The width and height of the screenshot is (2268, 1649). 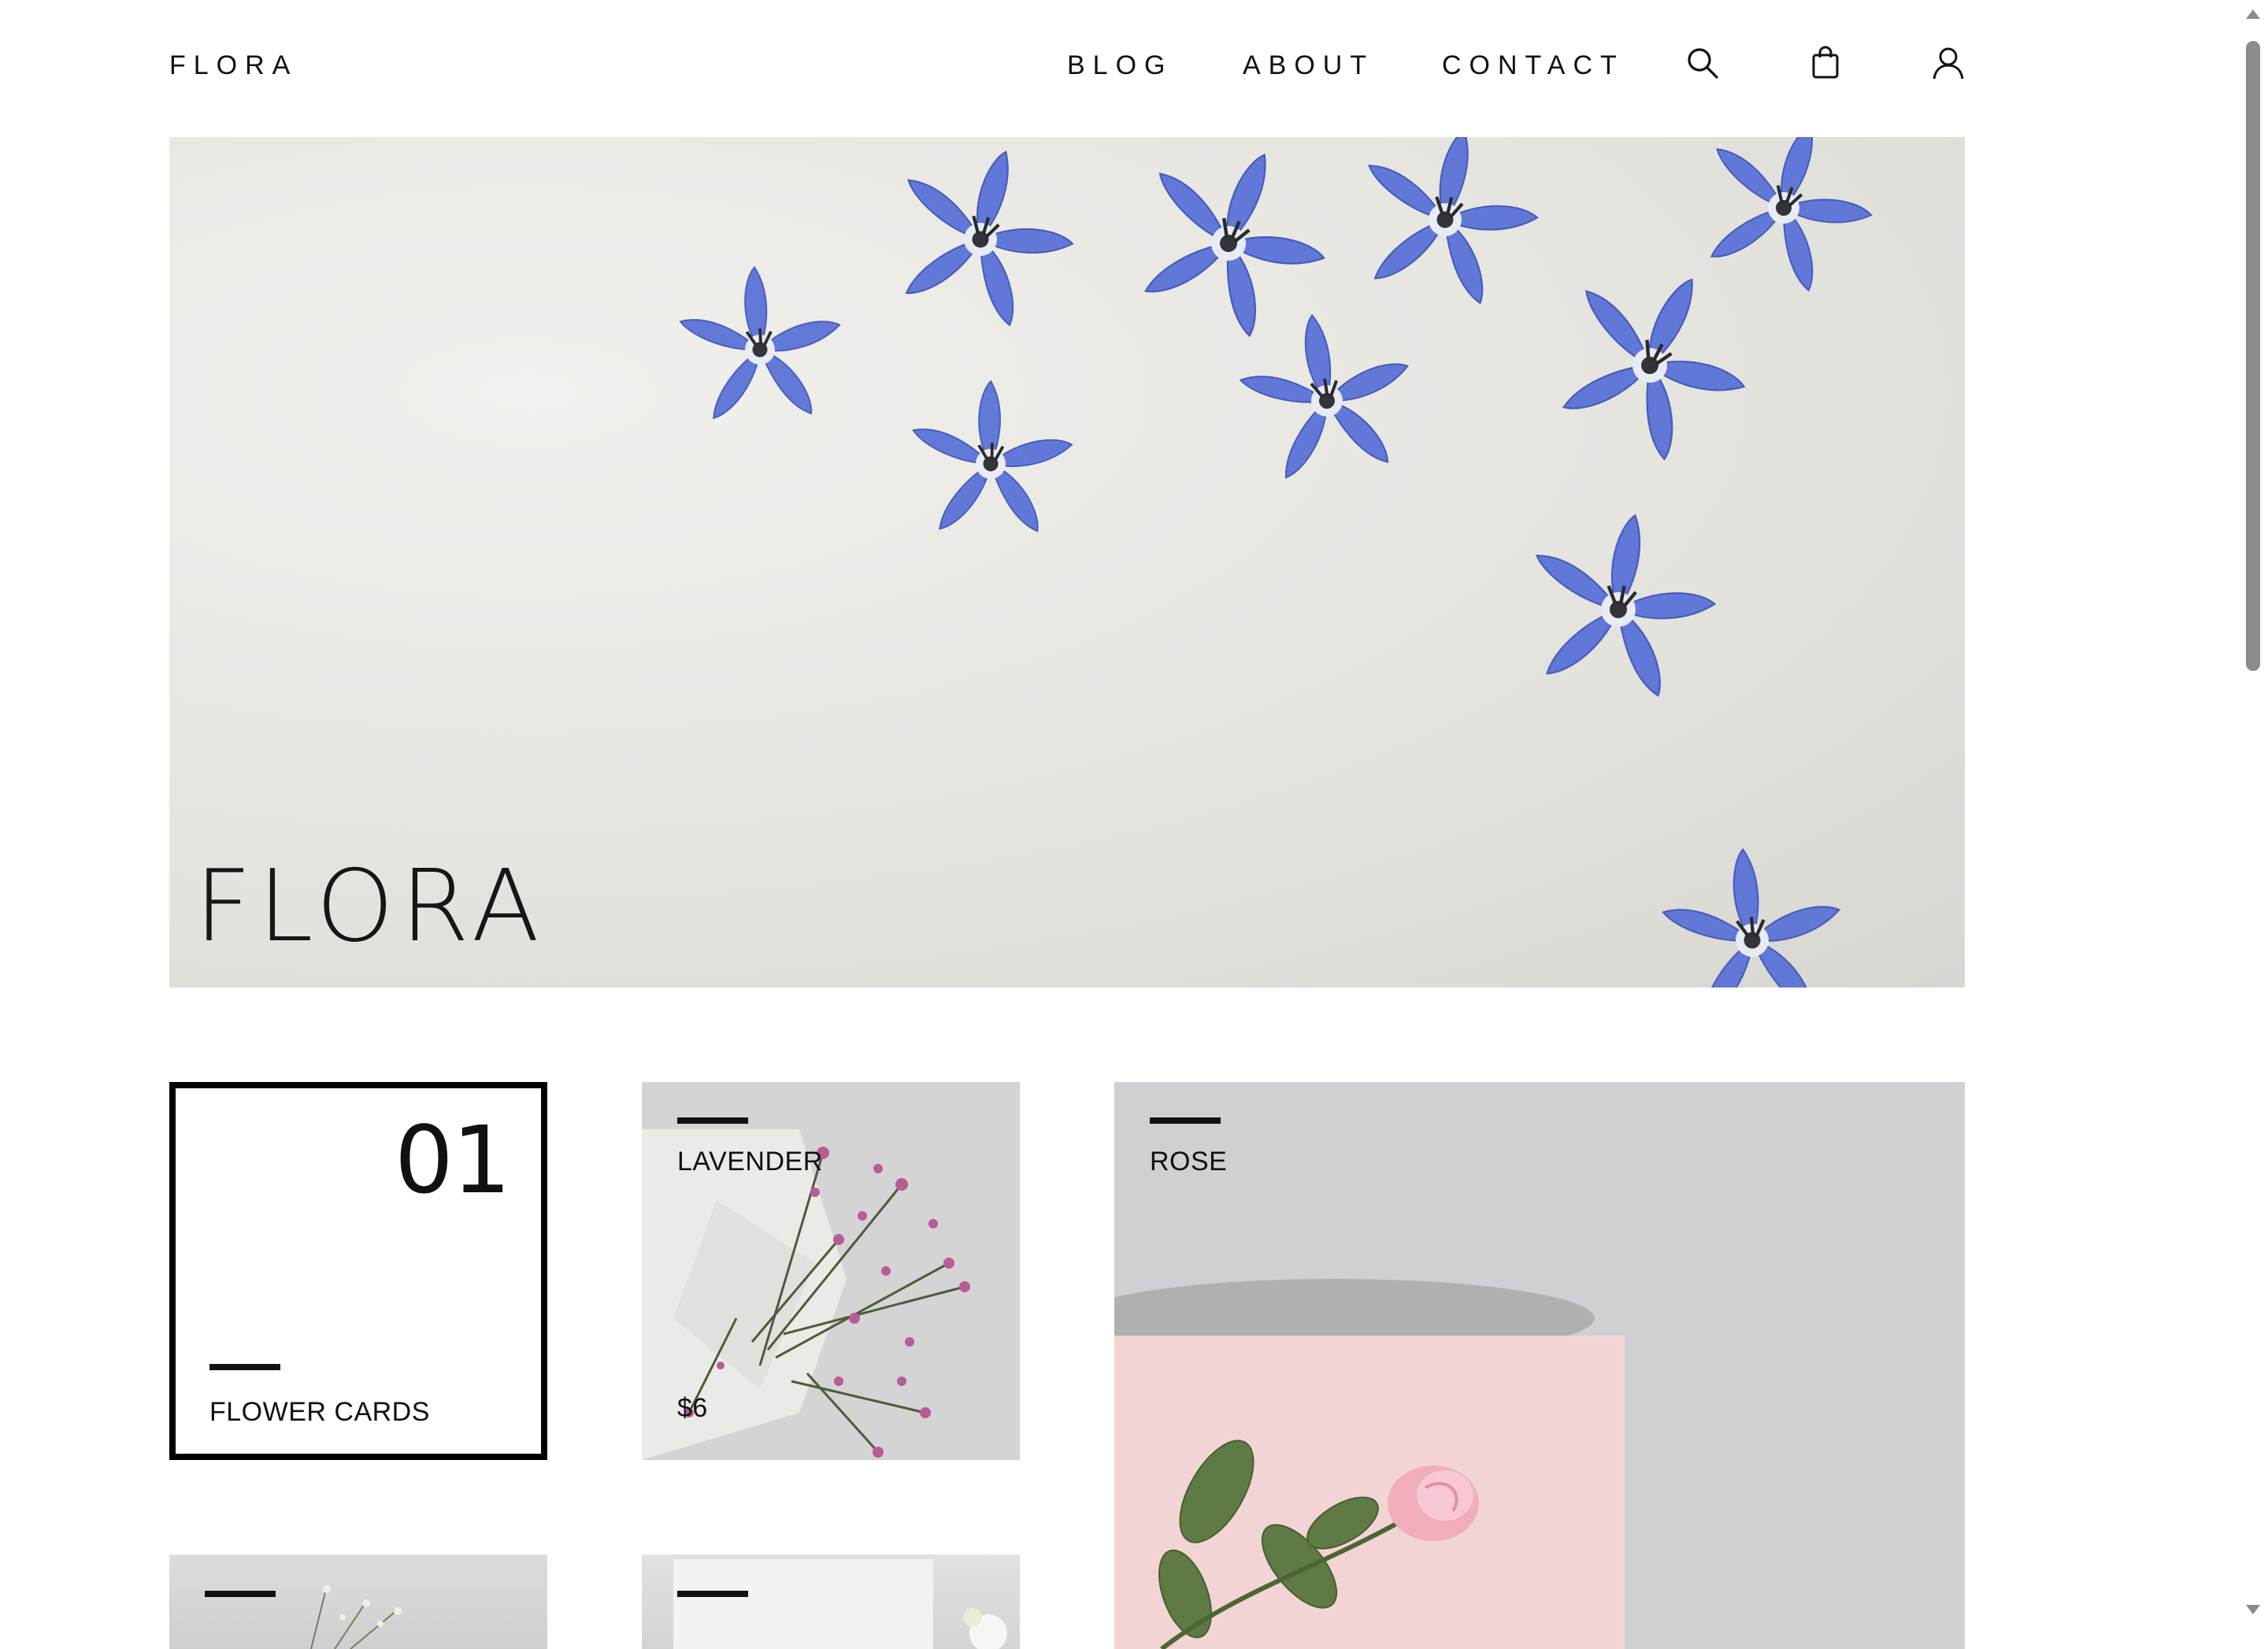 What do you see at coordinates (2252, 812) in the screenshot?
I see `vertical-scrollbar` at bounding box center [2252, 812].